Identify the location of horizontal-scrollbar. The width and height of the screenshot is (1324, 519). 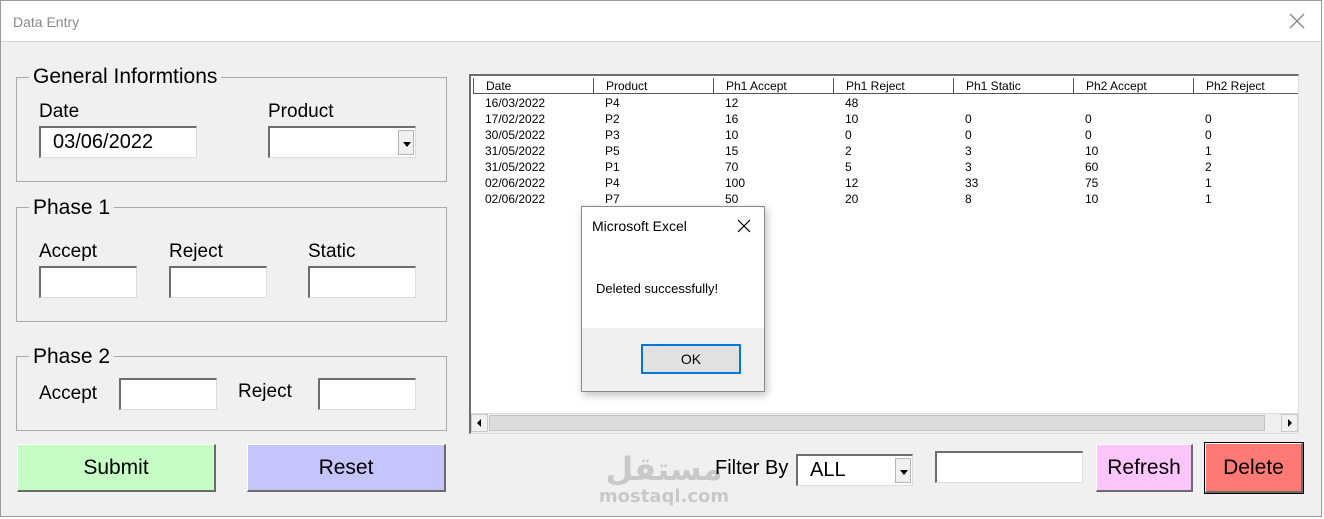
(884, 423).